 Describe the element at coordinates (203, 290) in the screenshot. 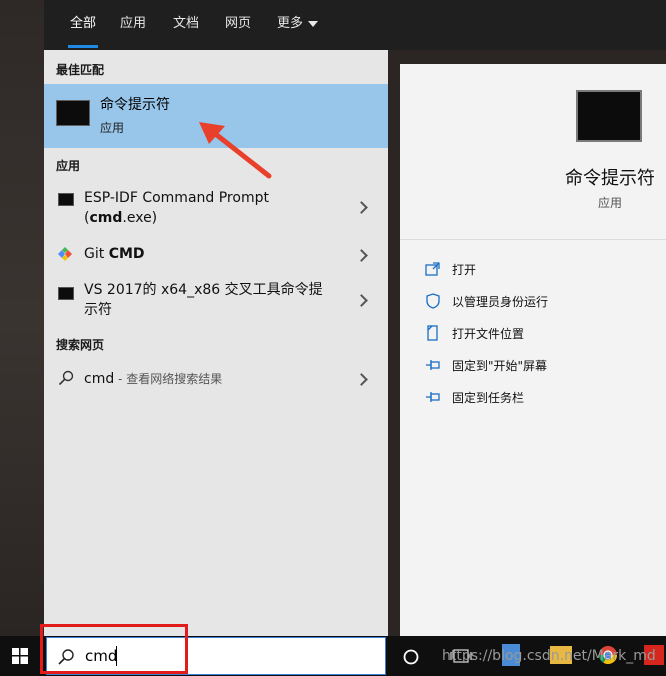

I see `app-label-line1: VS 2017的 x64_x86 交叉工具命令提` at that location.